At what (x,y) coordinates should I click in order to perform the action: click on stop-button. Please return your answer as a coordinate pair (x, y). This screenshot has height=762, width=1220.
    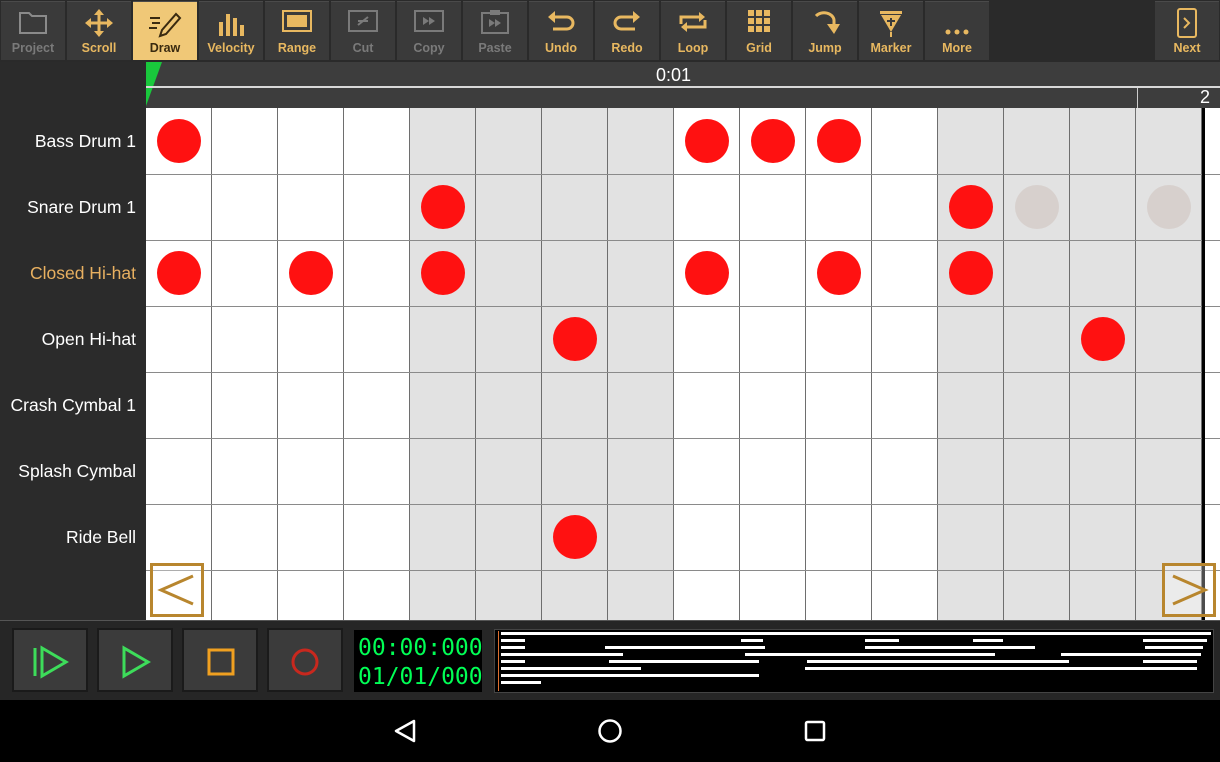
    Looking at the image, I should click on (220, 660).